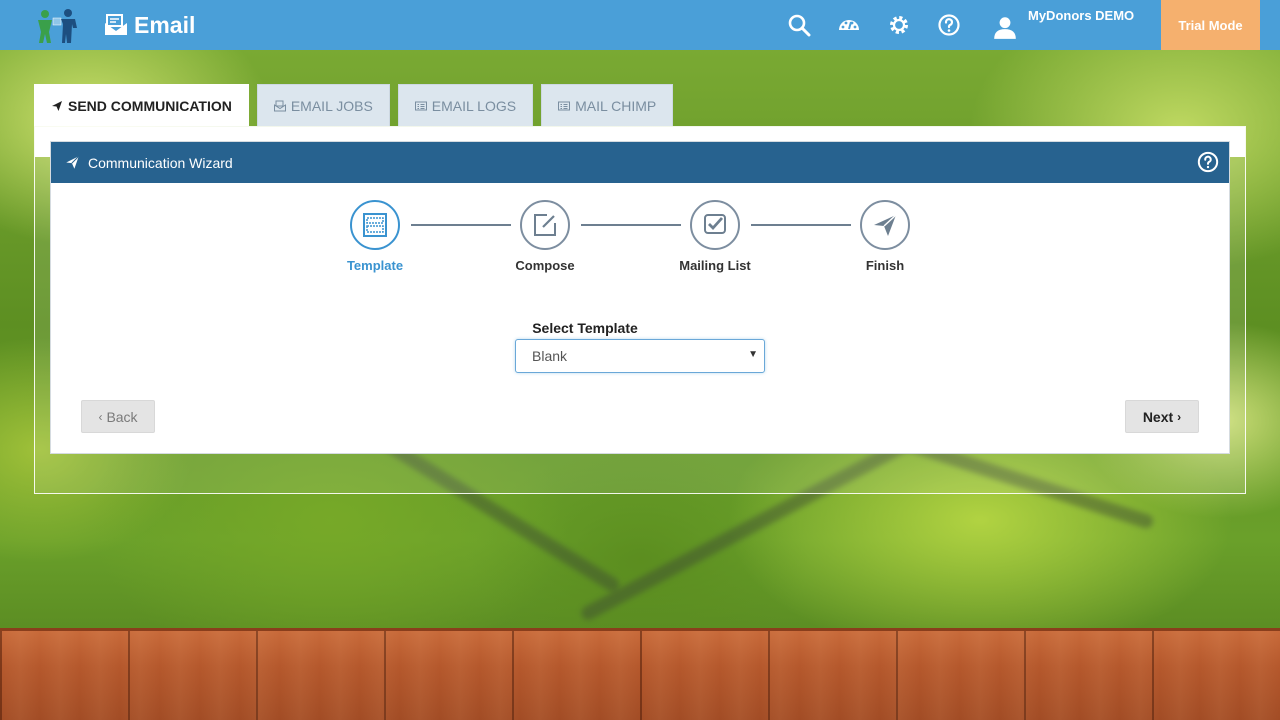  What do you see at coordinates (331, 105) in the screenshot?
I see `tab-label: EMAIL JOBS` at bounding box center [331, 105].